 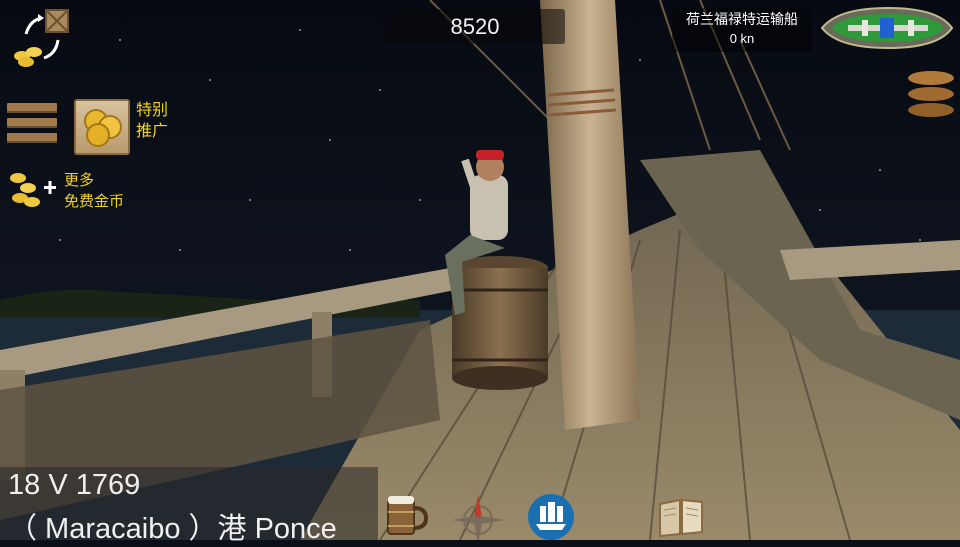 What do you see at coordinates (742, 30) in the screenshot?
I see `ship-info-panel: 荷兰福禄特运输船 0 kn` at bounding box center [742, 30].